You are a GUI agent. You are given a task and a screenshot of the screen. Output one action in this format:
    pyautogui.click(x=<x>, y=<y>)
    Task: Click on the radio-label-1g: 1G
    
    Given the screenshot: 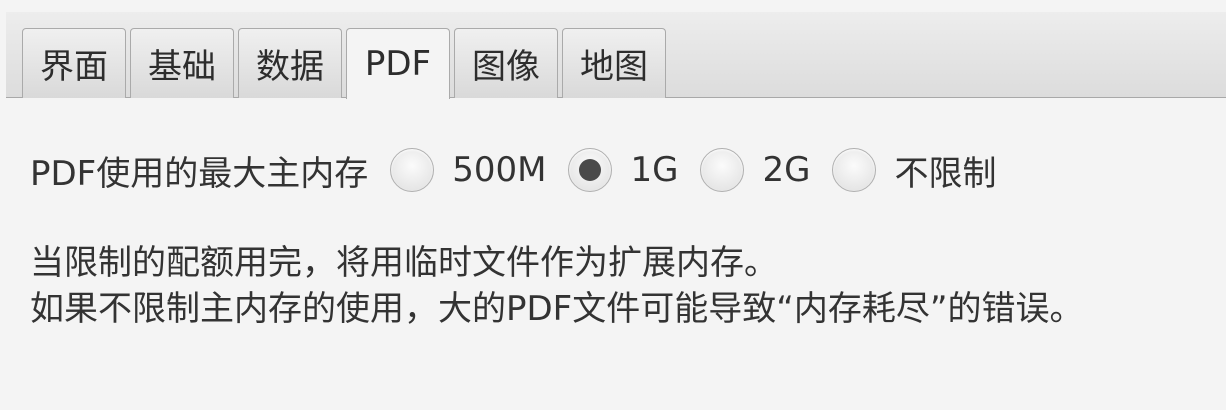 What is the action you would take?
    pyautogui.click(x=654, y=170)
    